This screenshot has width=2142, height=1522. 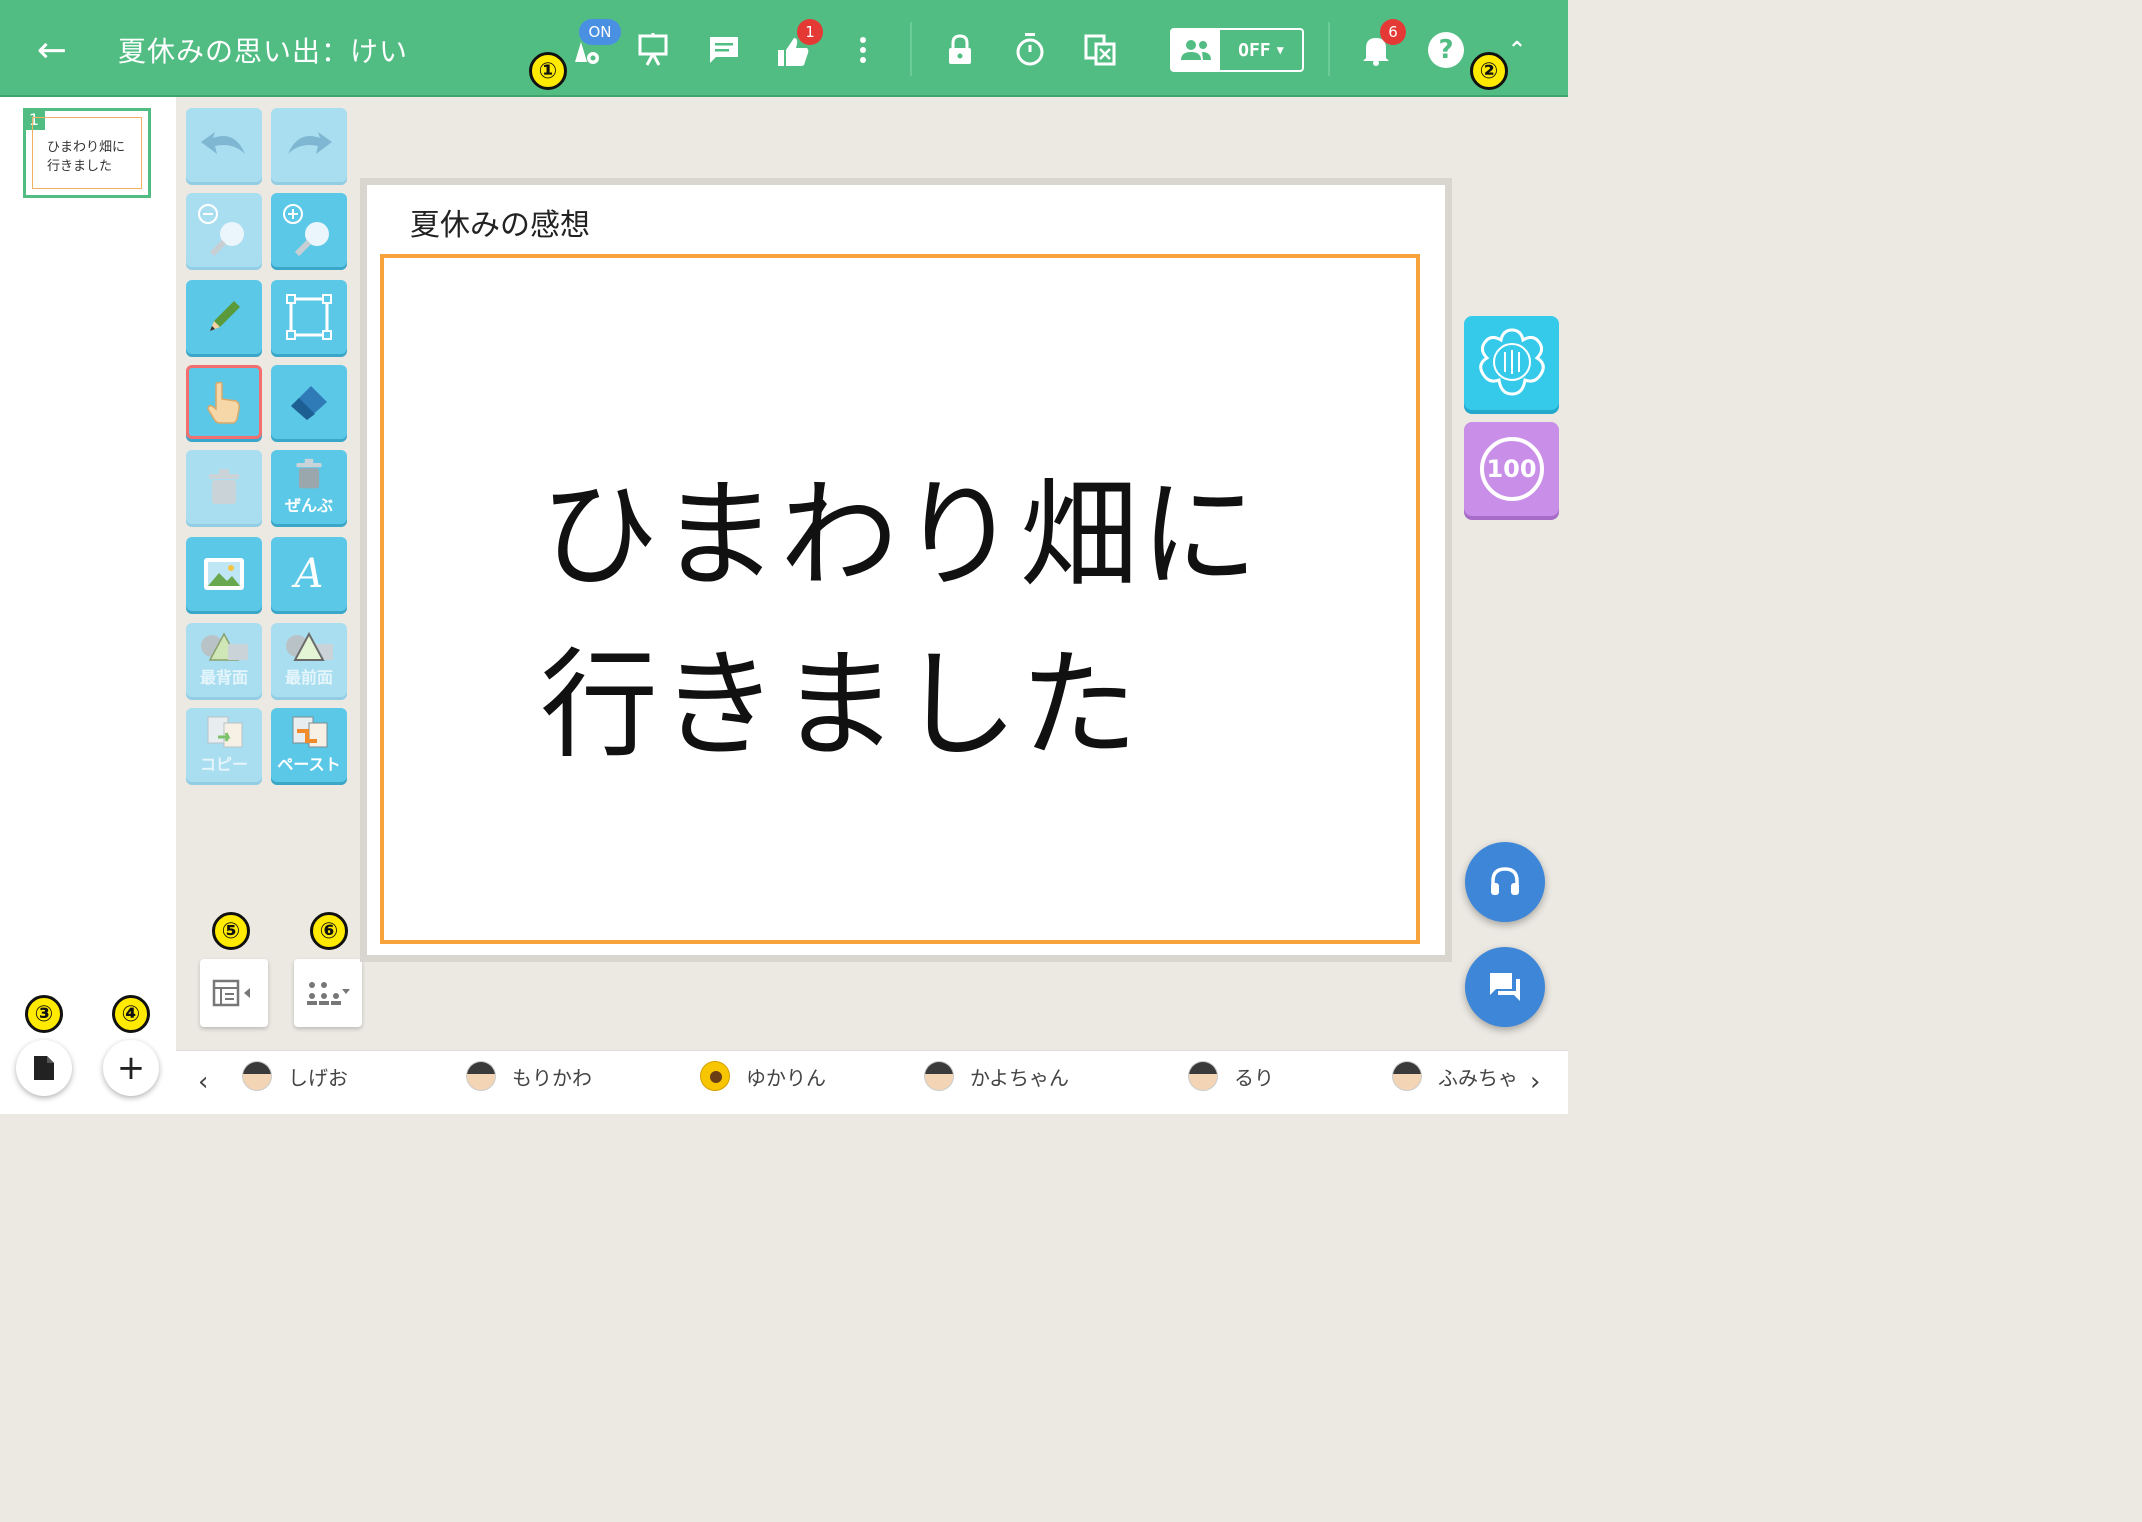 I want to click on document-icon, so click(x=44, y=1068).